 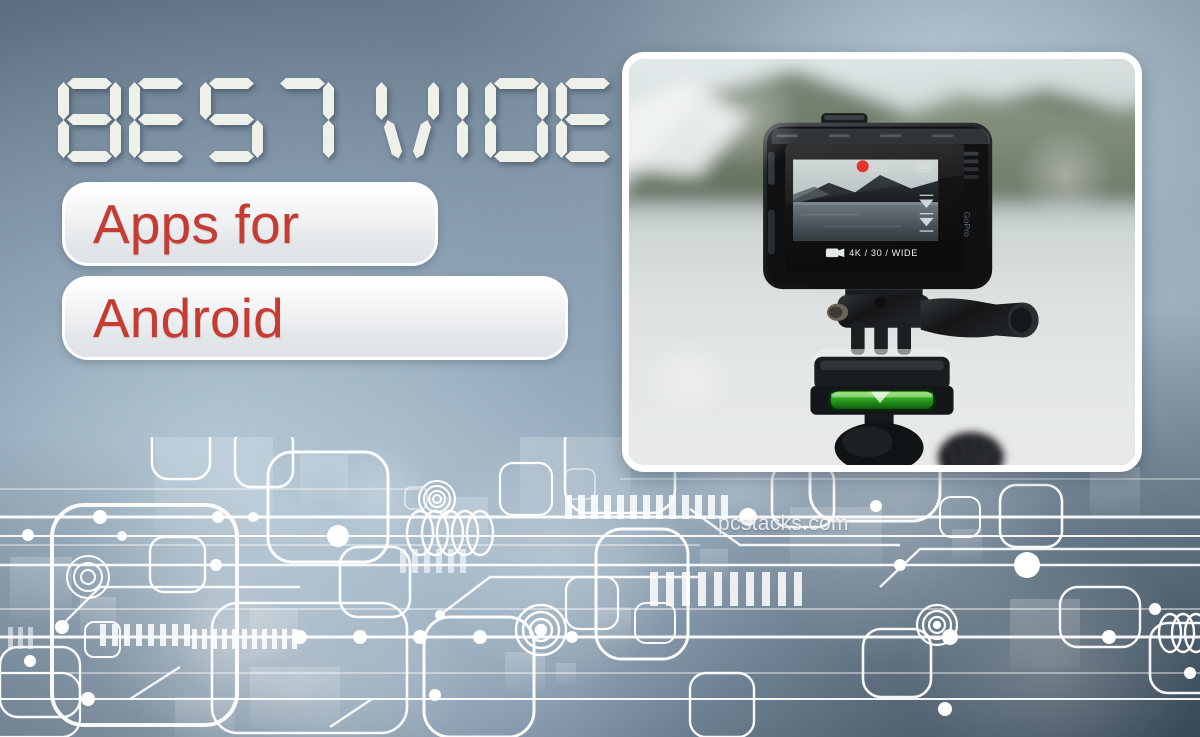 What do you see at coordinates (160, 120) in the screenshot?
I see `seg-char-E` at bounding box center [160, 120].